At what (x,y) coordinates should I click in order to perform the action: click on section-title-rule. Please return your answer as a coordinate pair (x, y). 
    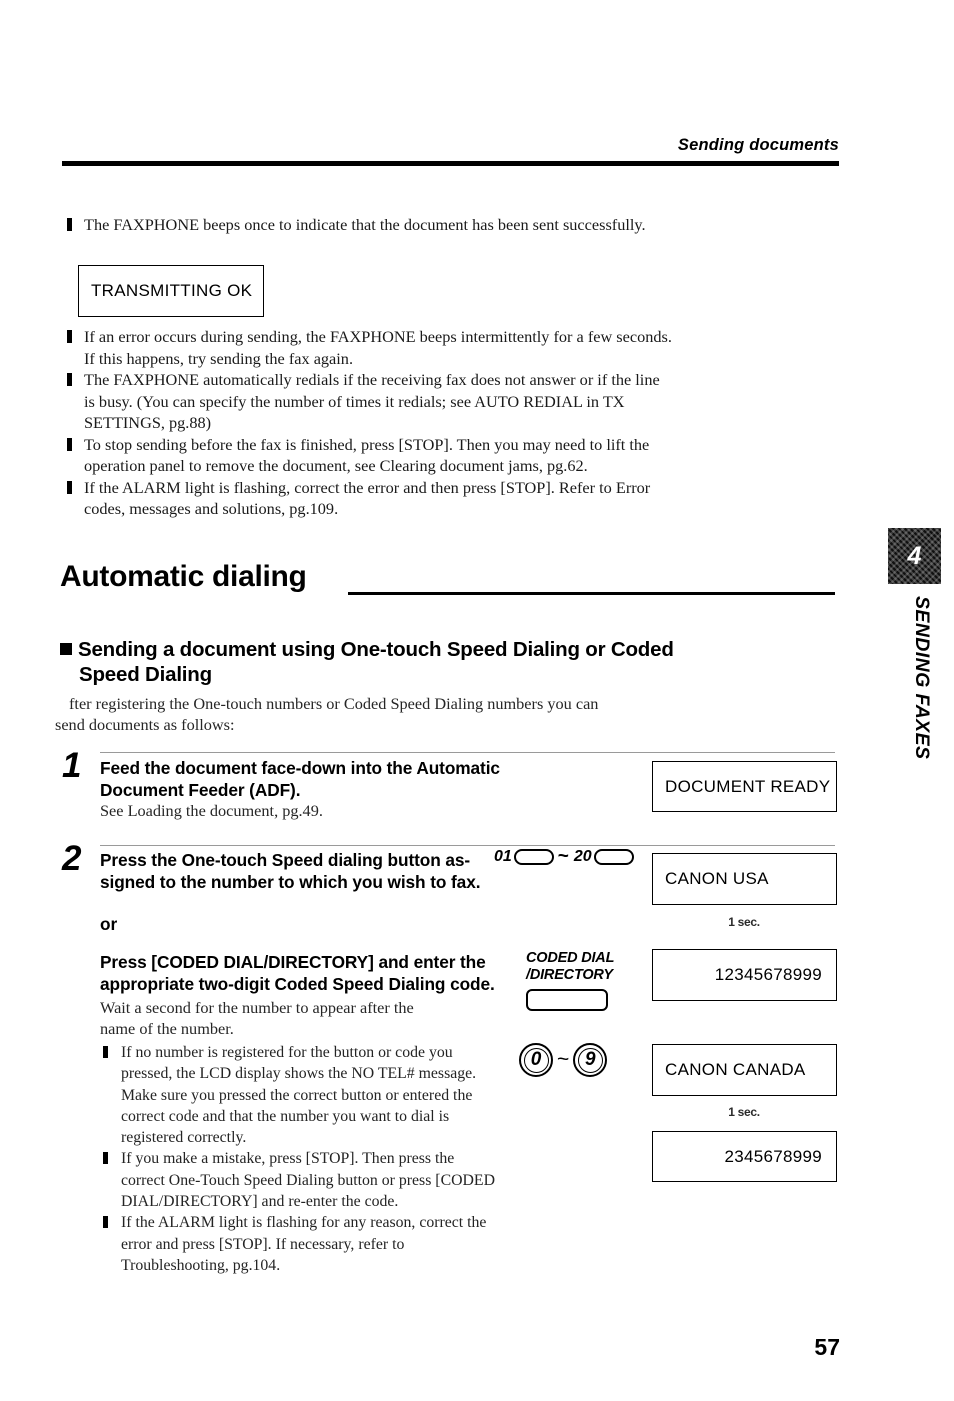
    Looking at the image, I should click on (591, 593).